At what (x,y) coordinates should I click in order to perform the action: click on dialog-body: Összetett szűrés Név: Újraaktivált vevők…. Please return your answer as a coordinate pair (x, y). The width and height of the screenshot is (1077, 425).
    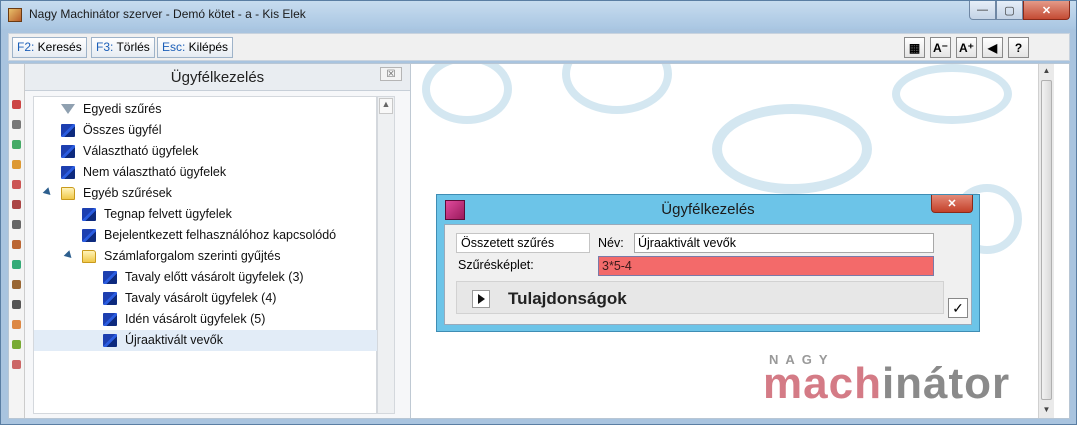
    Looking at the image, I should click on (708, 274).